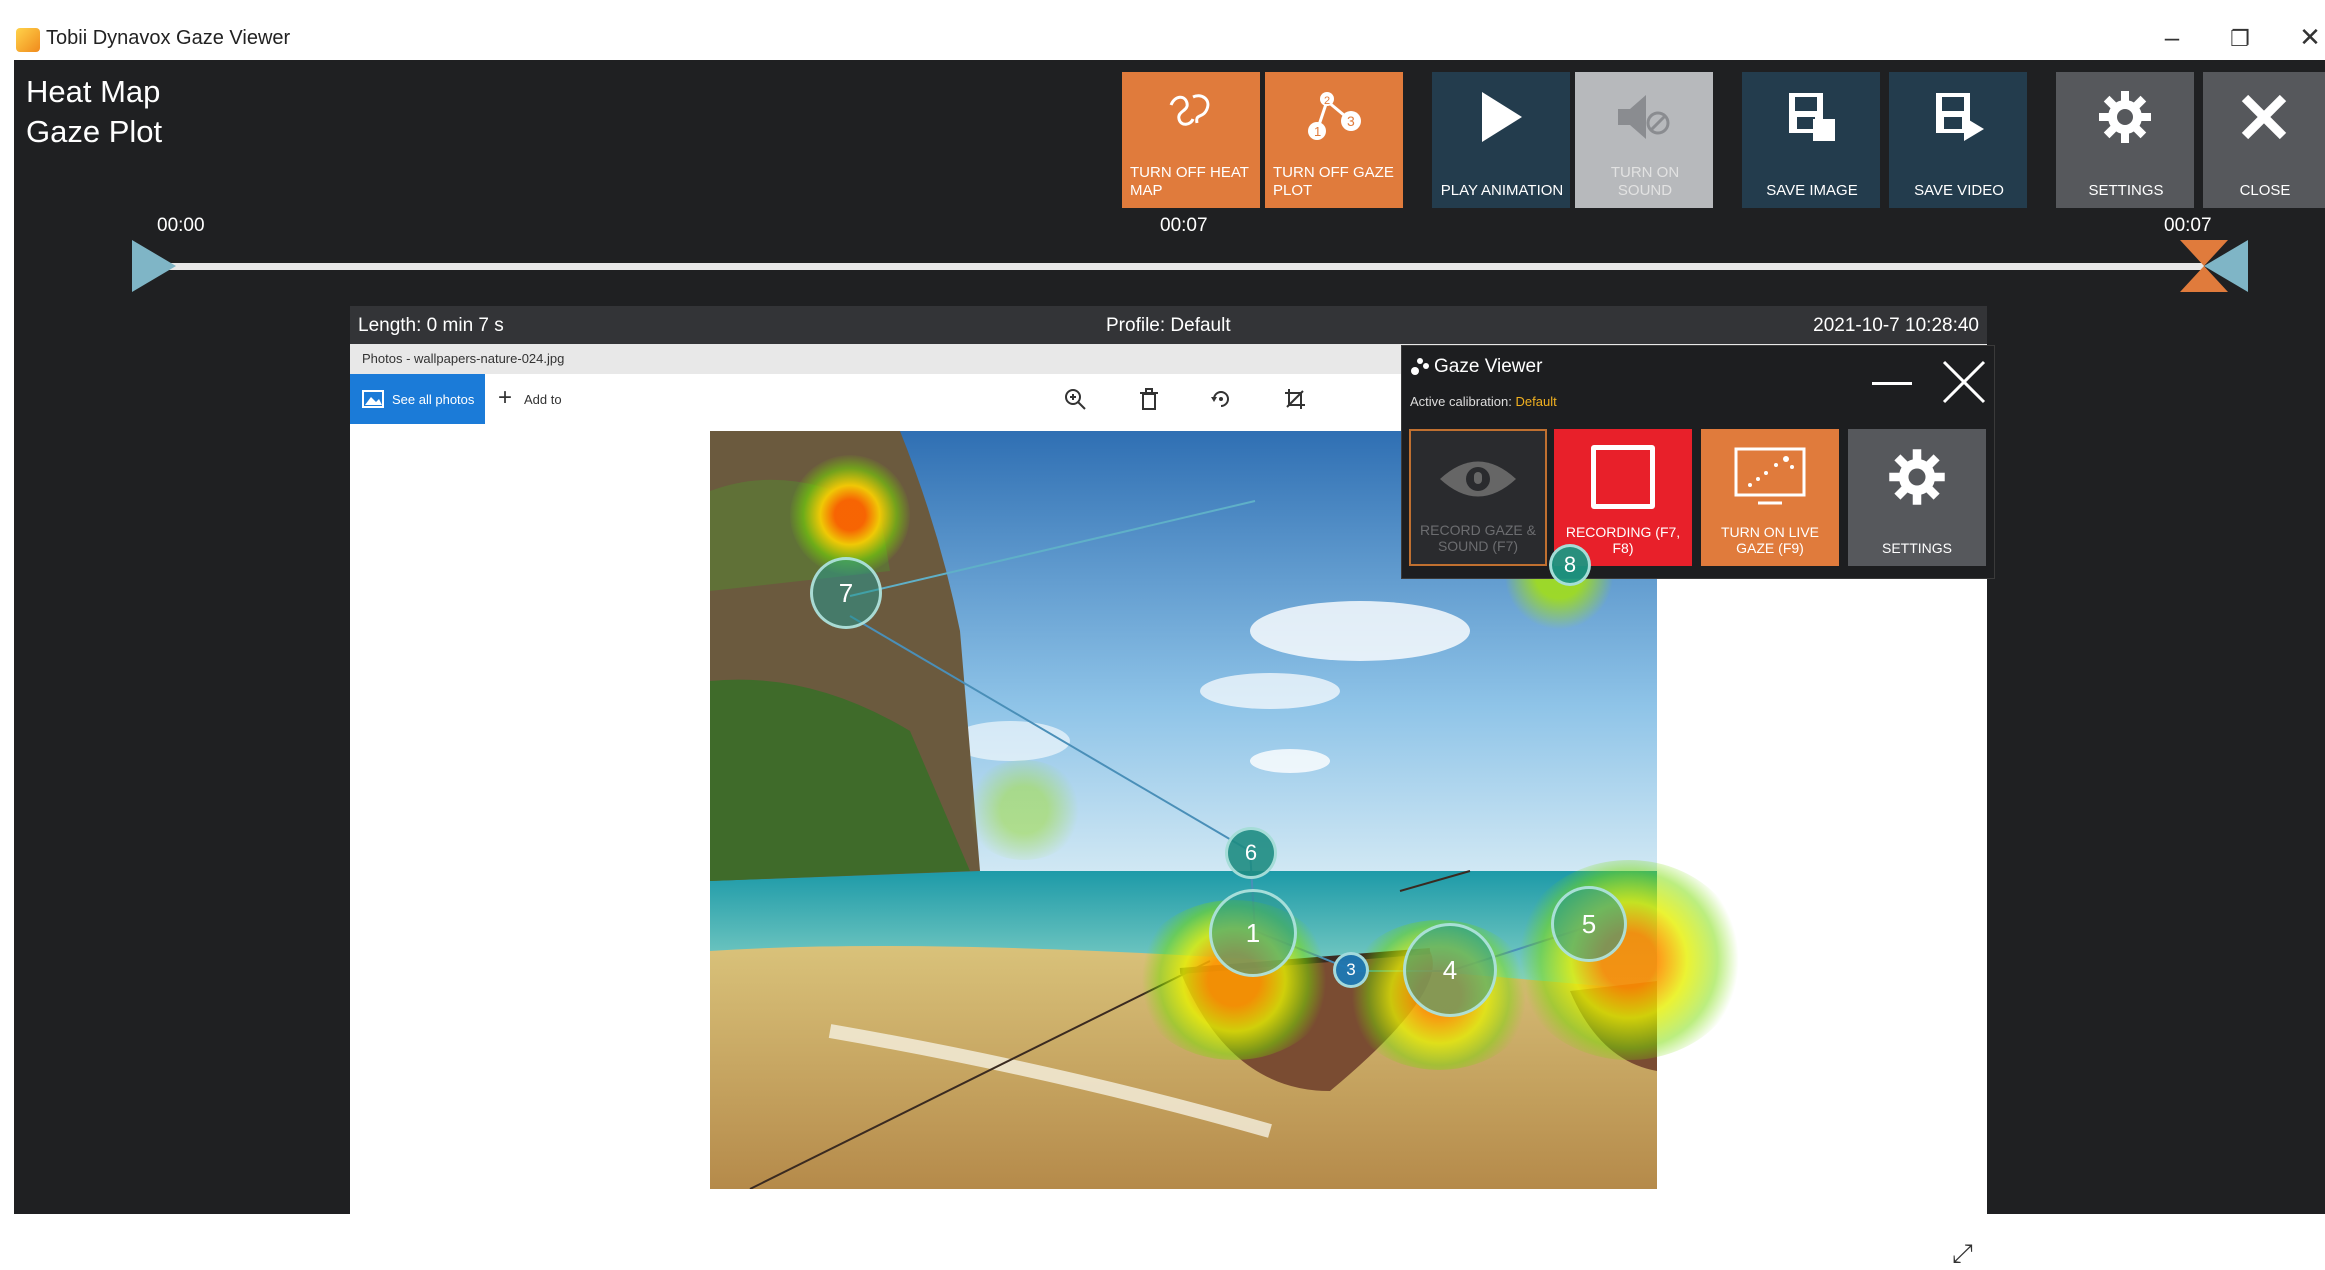 The height and width of the screenshot is (1270, 2325). What do you see at coordinates (1075, 399) in the screenshot?
I see `zoom-icon` at bounding box center [1075, 399].